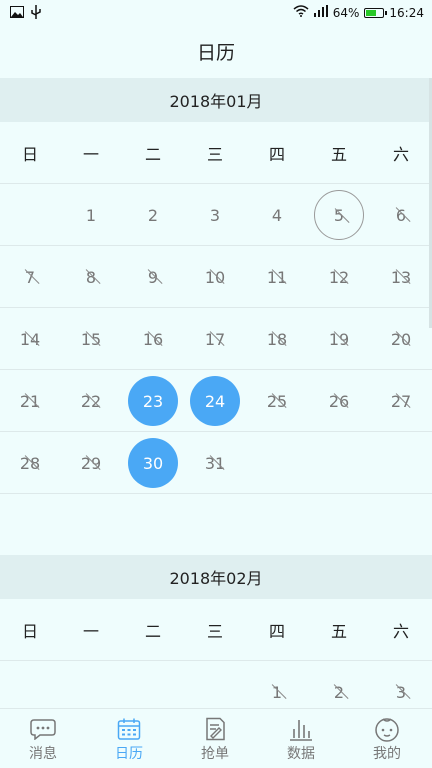 This screenshot has height=768, width=432. I want to click on profile-icon, so click(387, 729).